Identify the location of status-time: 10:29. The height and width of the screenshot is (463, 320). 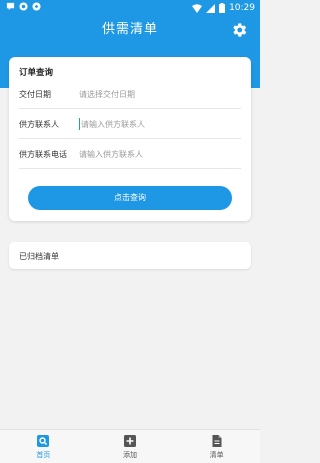
(242, 8).